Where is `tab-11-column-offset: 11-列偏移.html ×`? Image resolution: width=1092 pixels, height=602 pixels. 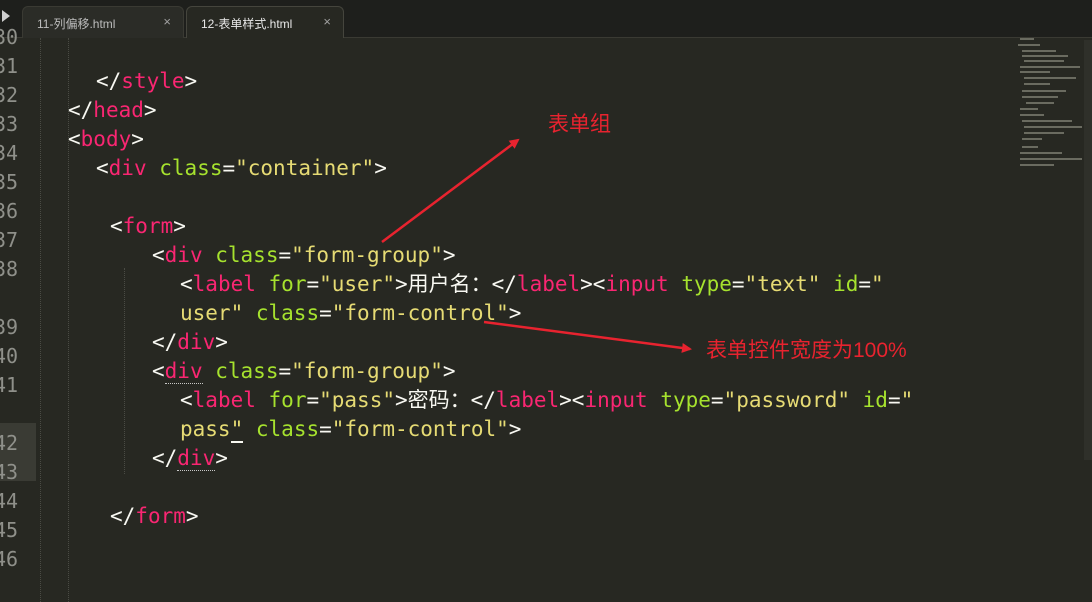 tab-11-column-offset: 11-列偏移.html × is located at coordinates (103, 22).